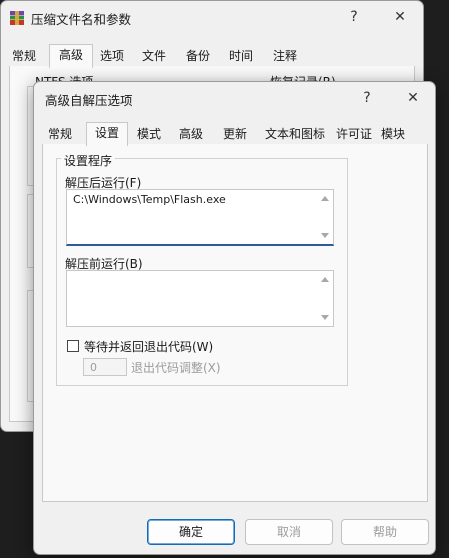 The image size is (449, 558). What do you see at coordinates (200, 217) in the screenshot?
I see `run-after-input: C:\Windows\Temp\Flash.exe` at bounding box center [200, 217].